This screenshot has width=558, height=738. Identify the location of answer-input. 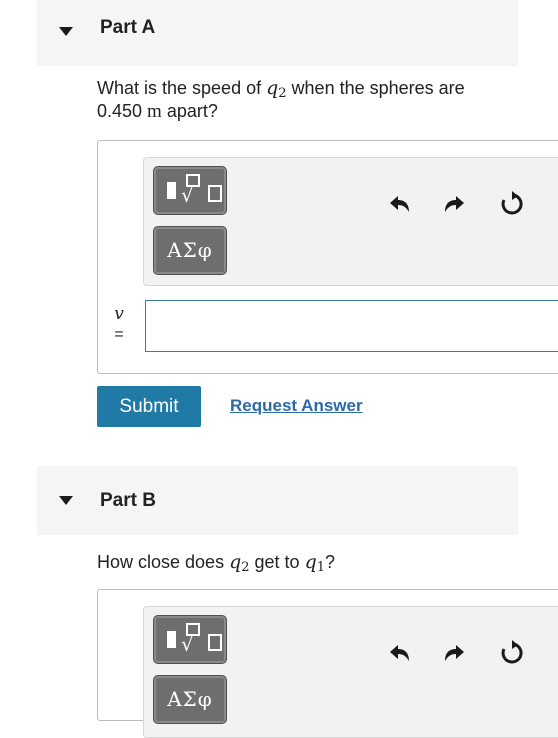
(351, 326).